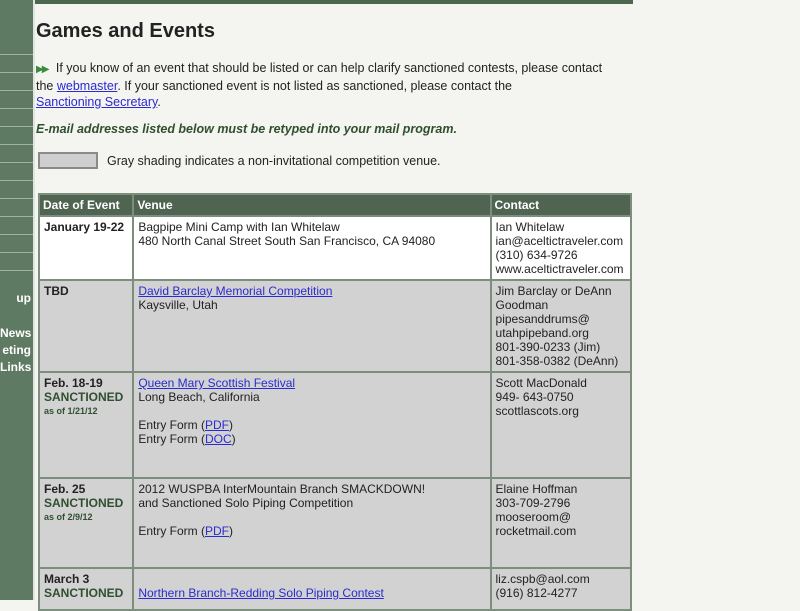 This screenshot has width=800, height=611. What do you see at coordinates (522, 305) in the screenshot?
I see `contact-line: Goodman` at bounding box center [522, 305].